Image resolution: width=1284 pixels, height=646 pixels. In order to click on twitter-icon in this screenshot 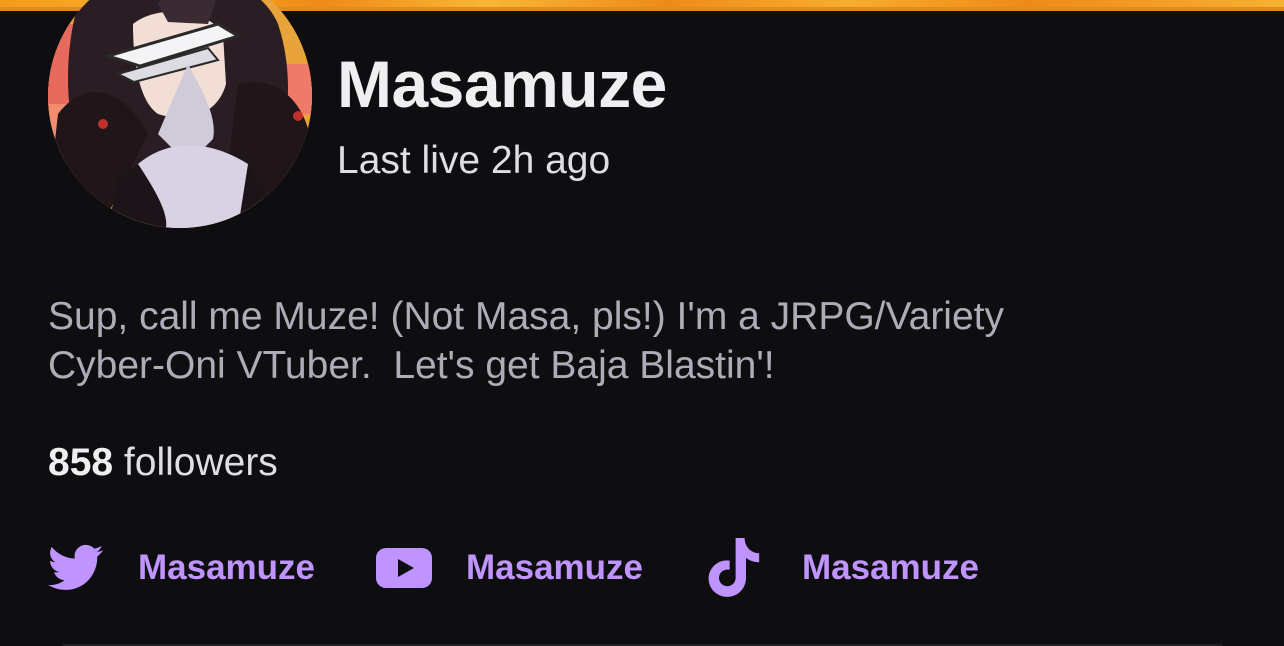, I will do `click(76, 568)`.